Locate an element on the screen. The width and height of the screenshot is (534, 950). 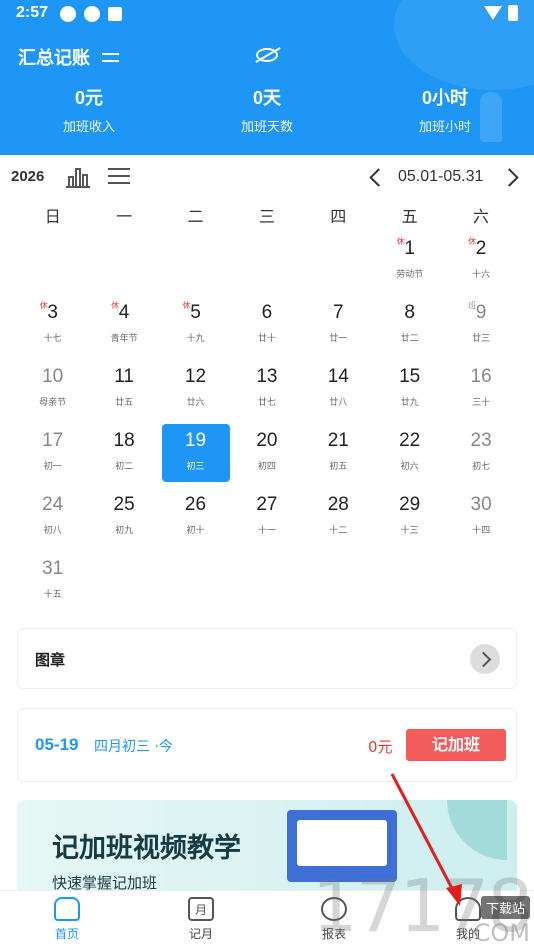
record-lunar-date: 四月初三 ·今 is located at coordinates (133, 747).